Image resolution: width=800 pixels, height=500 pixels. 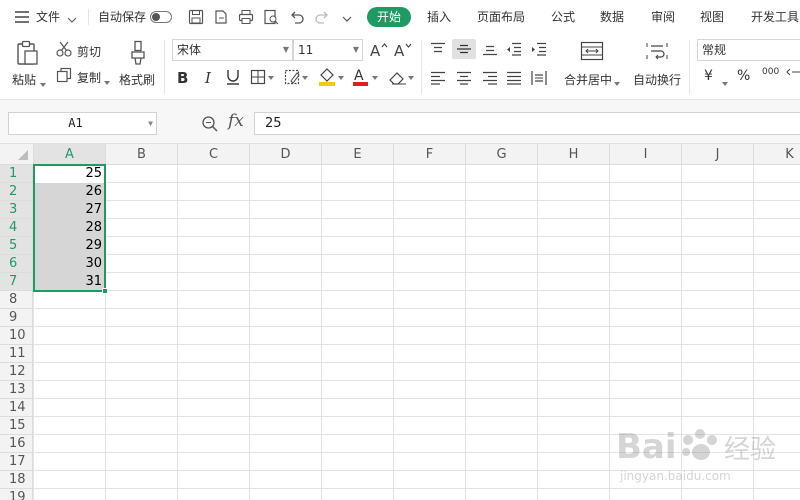 What do you see at coordinates (43, 81) in the screenshot?
I see `paste-dropdown-icon` at bounding box center [43, 81].